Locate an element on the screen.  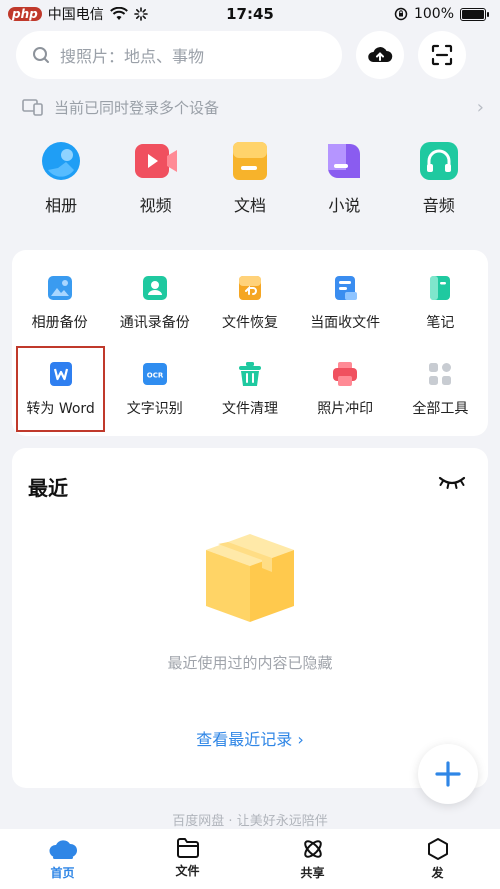
hide-recent-button is located at coordinates (452, 484).